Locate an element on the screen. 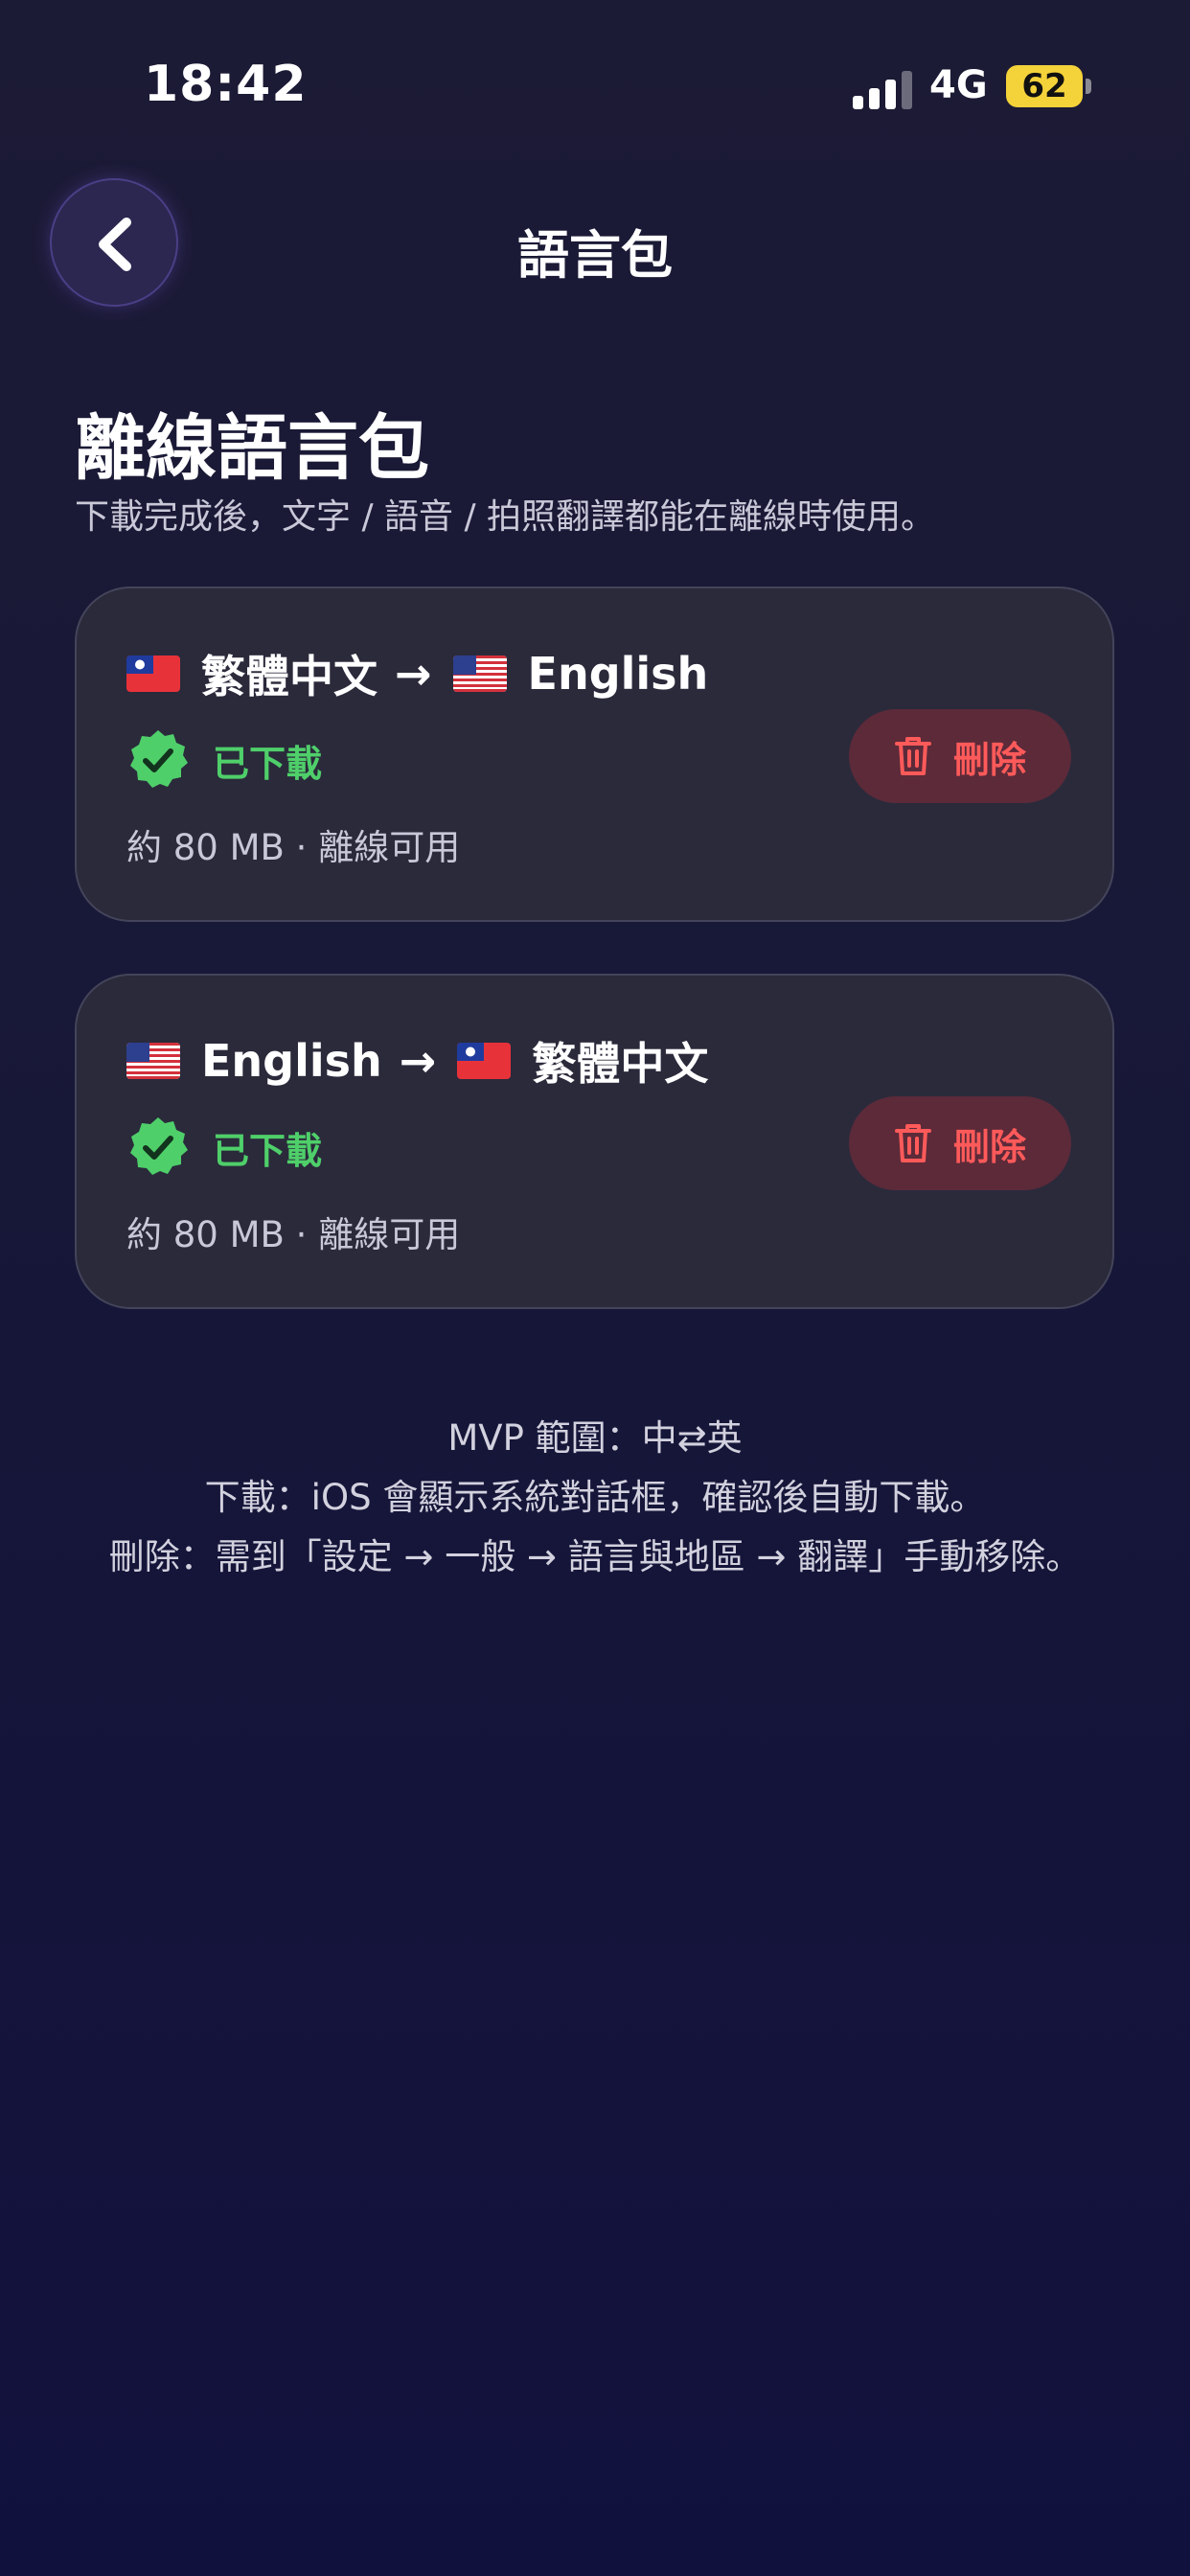  section-title: 離線語言包 is located at coordinates (252, 448).